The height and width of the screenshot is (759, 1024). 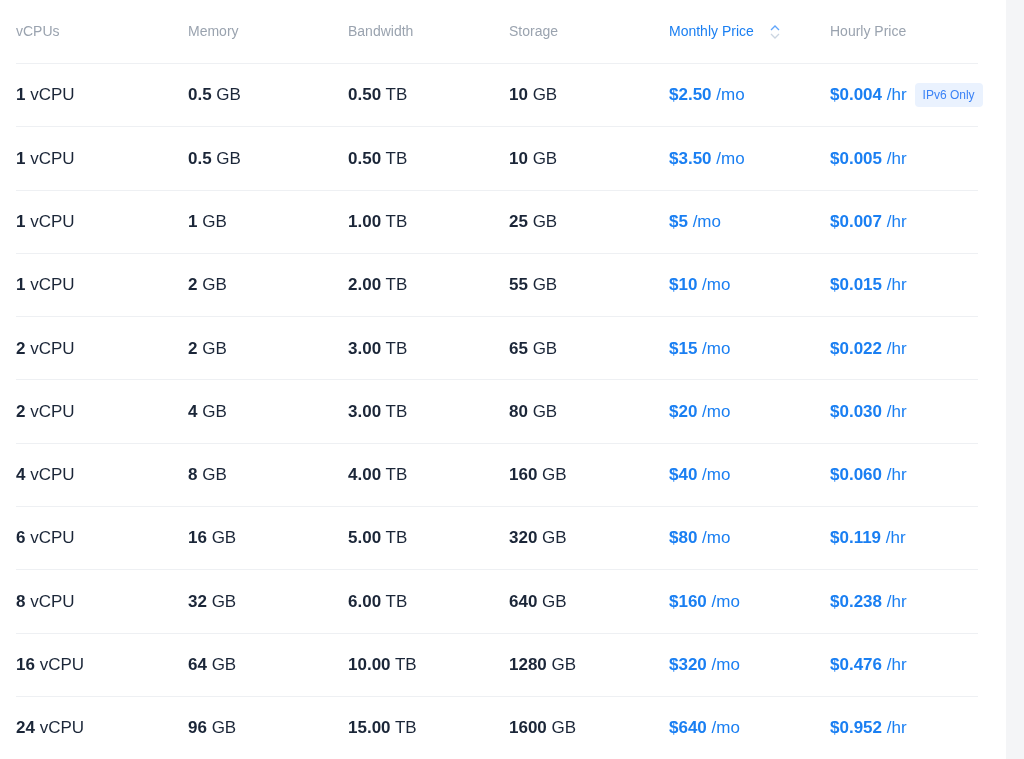 What do you see at coordinates (868, 665) in the screenshot?
I see `table-cell-text: $0.476 /hr` at bounding box center [868, 665].